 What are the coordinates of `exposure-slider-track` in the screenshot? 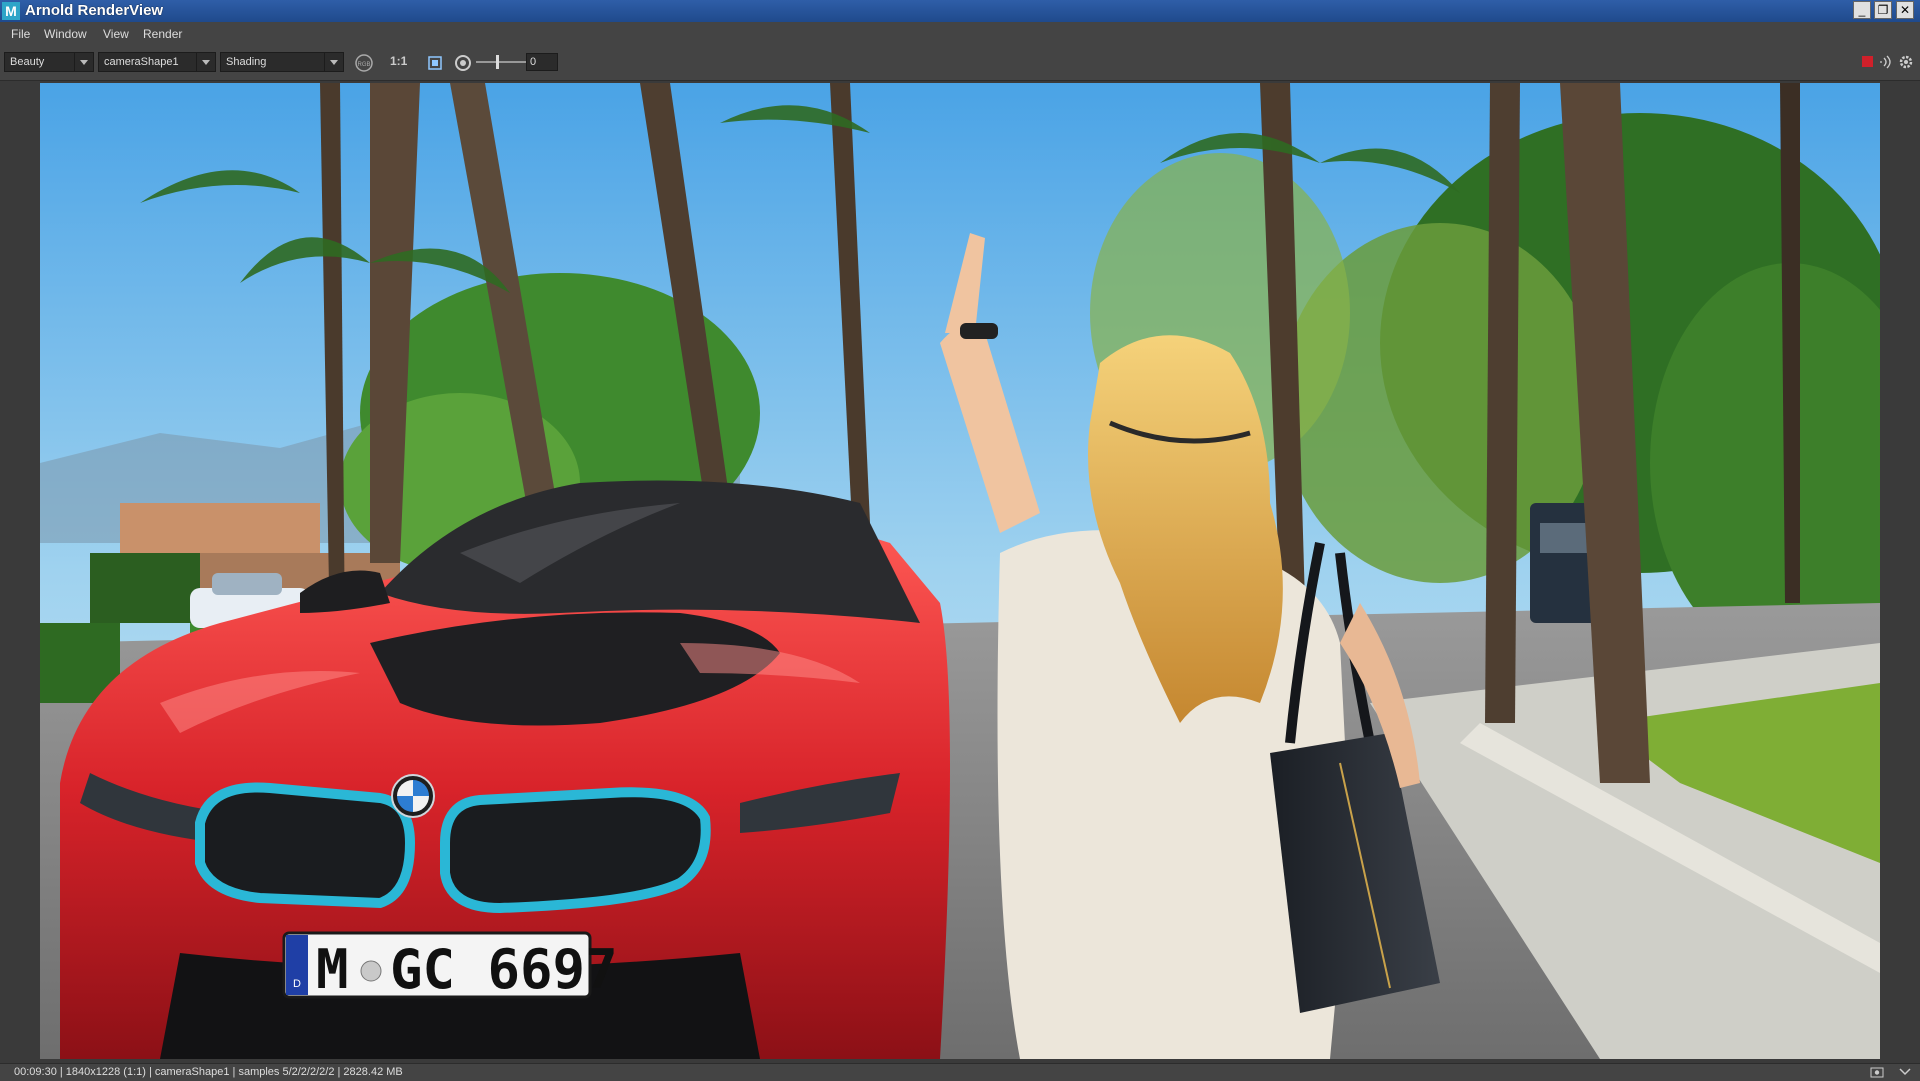 It's located at (501, 62).